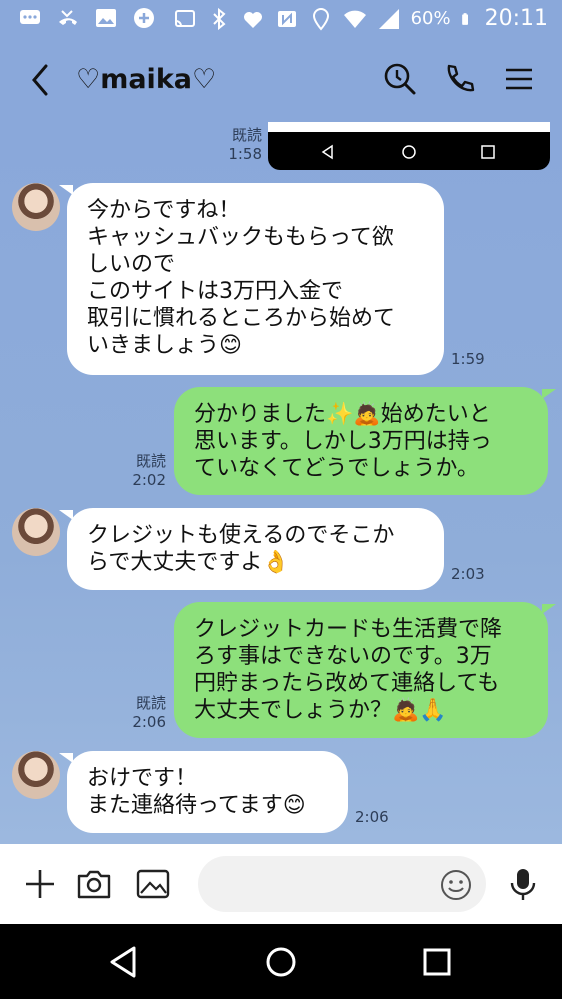 Image resolution: width=562 pixels, height=999 pixels. Describe the element at coordinates (106, 18) in the screenshot. I see `gallery-icon` at that location.